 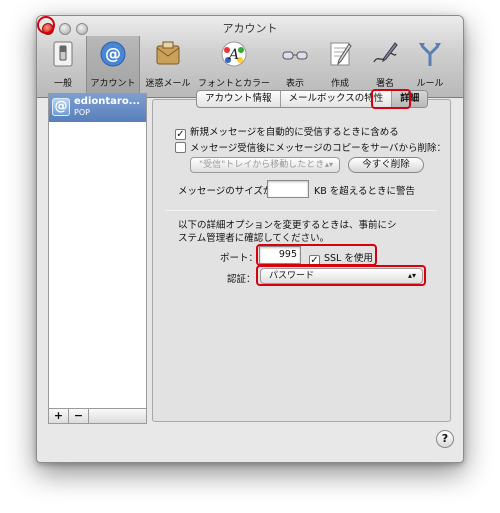 I want to click on font-palette-icon: A, so click(x=234, y=54).